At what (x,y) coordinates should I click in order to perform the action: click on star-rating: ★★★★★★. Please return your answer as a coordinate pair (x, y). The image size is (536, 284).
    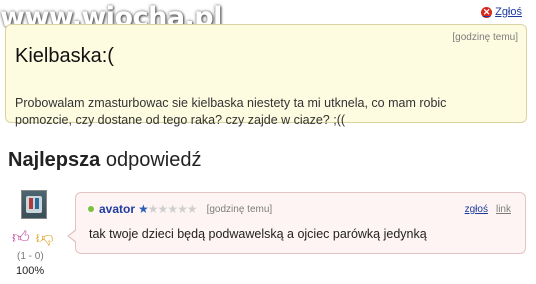
    Looking at the image, I should click on (168, 209).